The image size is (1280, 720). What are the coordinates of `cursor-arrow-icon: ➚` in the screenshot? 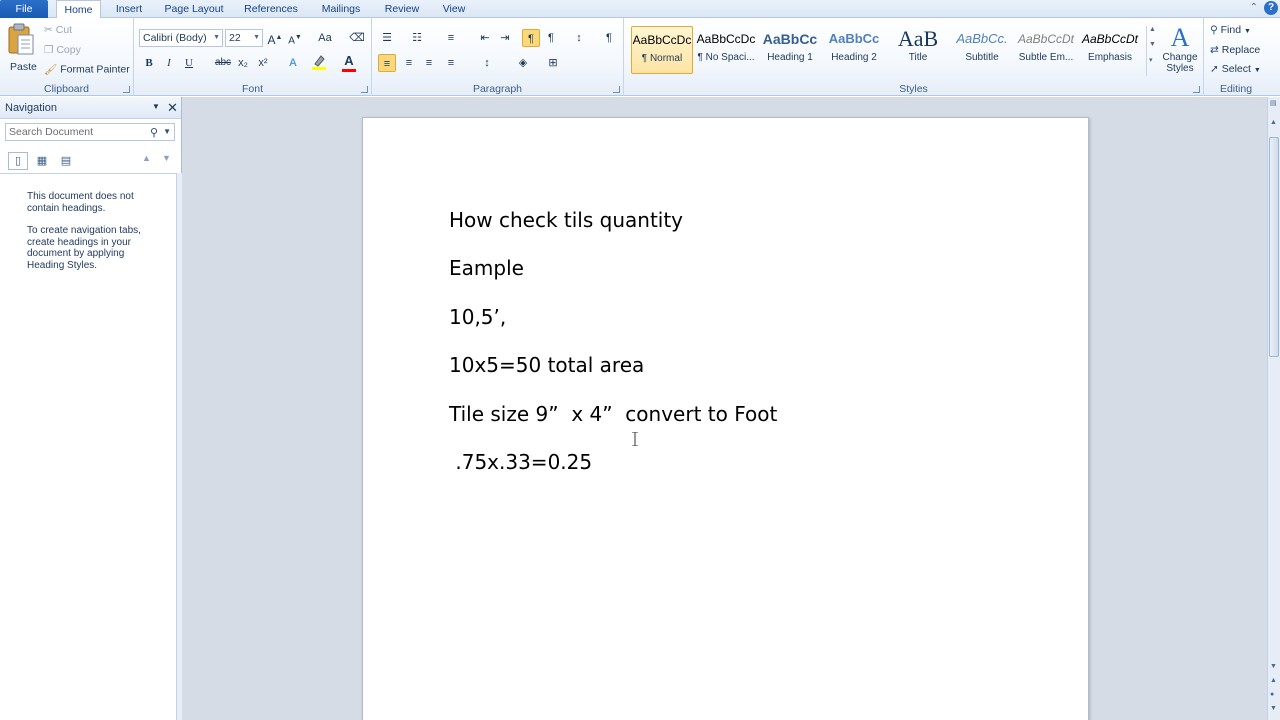 It's located at (1214, 69).